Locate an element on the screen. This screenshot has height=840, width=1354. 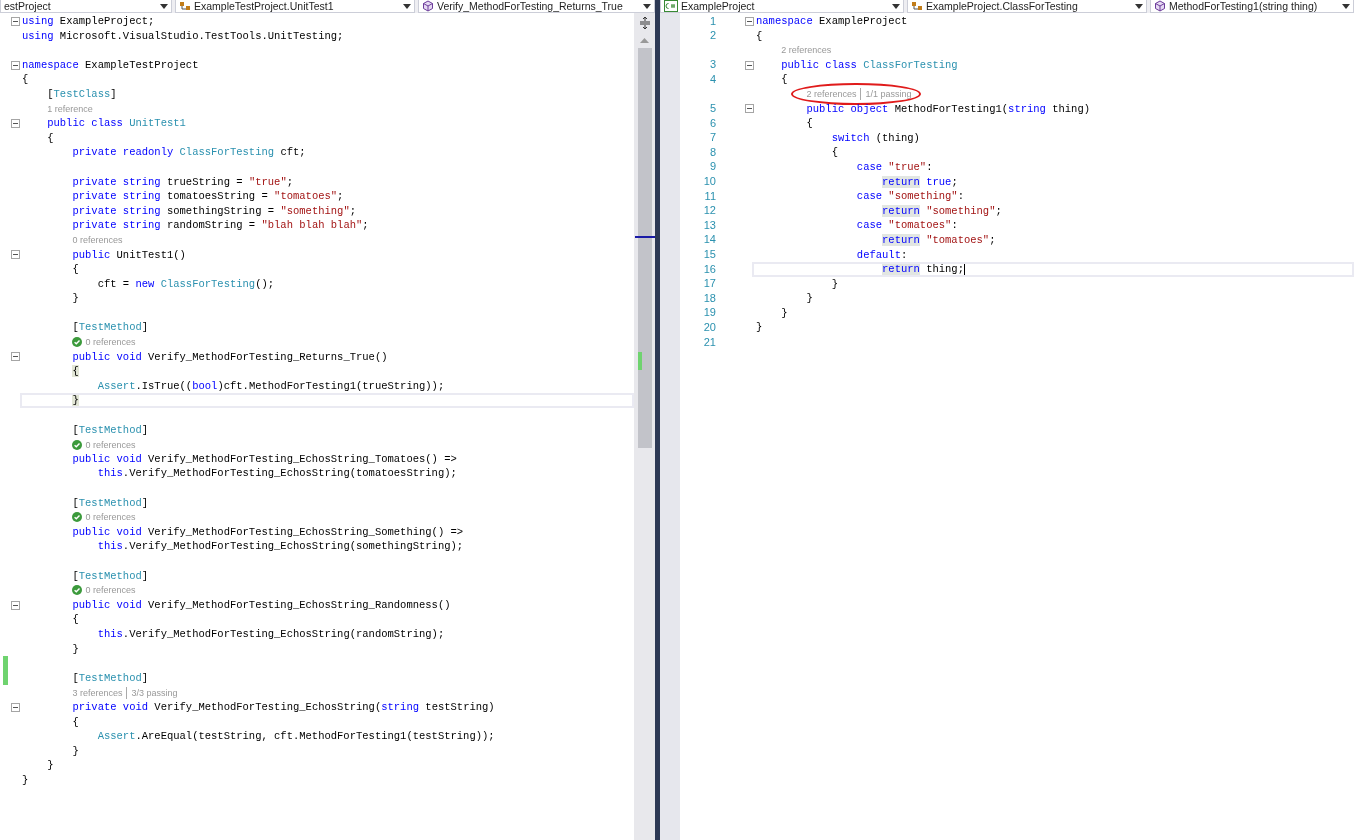
code-line: this.Verify_MethodForTesting_EchosString(tomatoesString); is located at coordinates (276, 473).